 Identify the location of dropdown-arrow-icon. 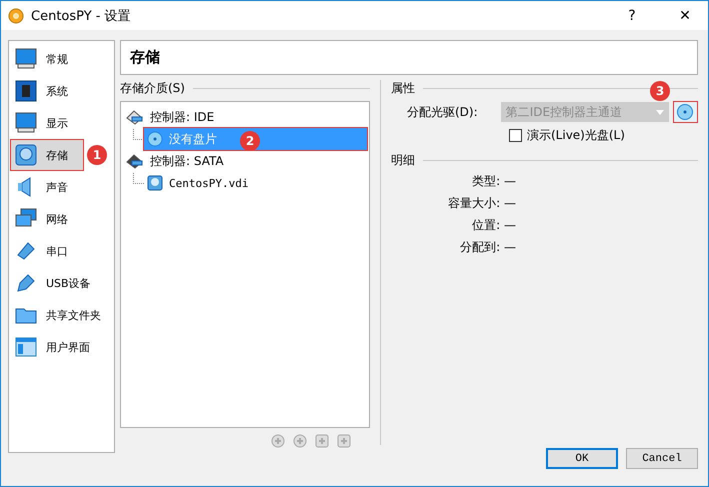
(660, 112).